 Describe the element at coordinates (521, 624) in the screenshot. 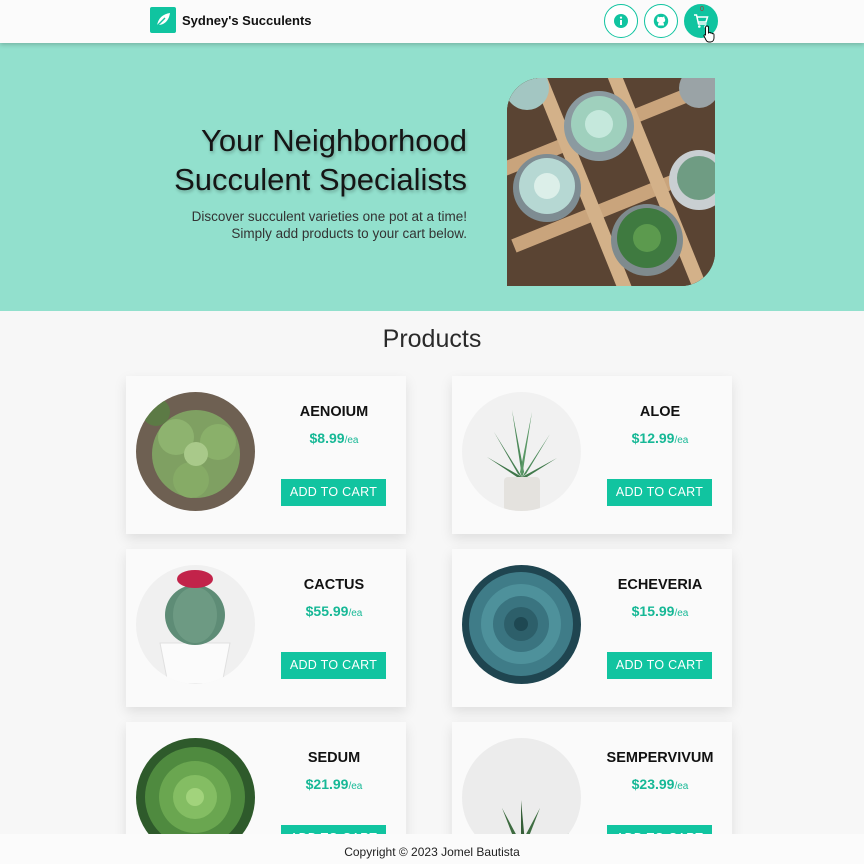

I see `product-image-echeveria` at that location.